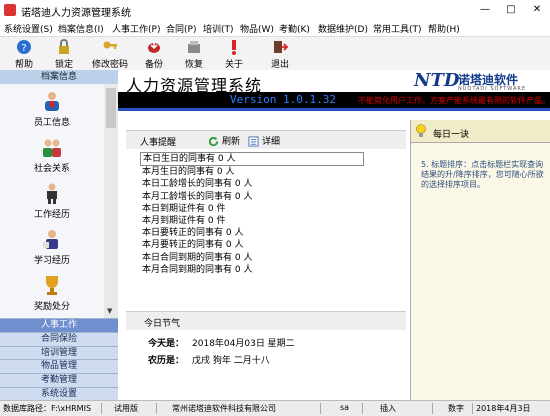 The height and width of the screenshot is (416, 550). What do you see at coordinates (59, 325) in the screenshot?
I see `category-personnel: 人事工作` at bounding box center [59, 325].